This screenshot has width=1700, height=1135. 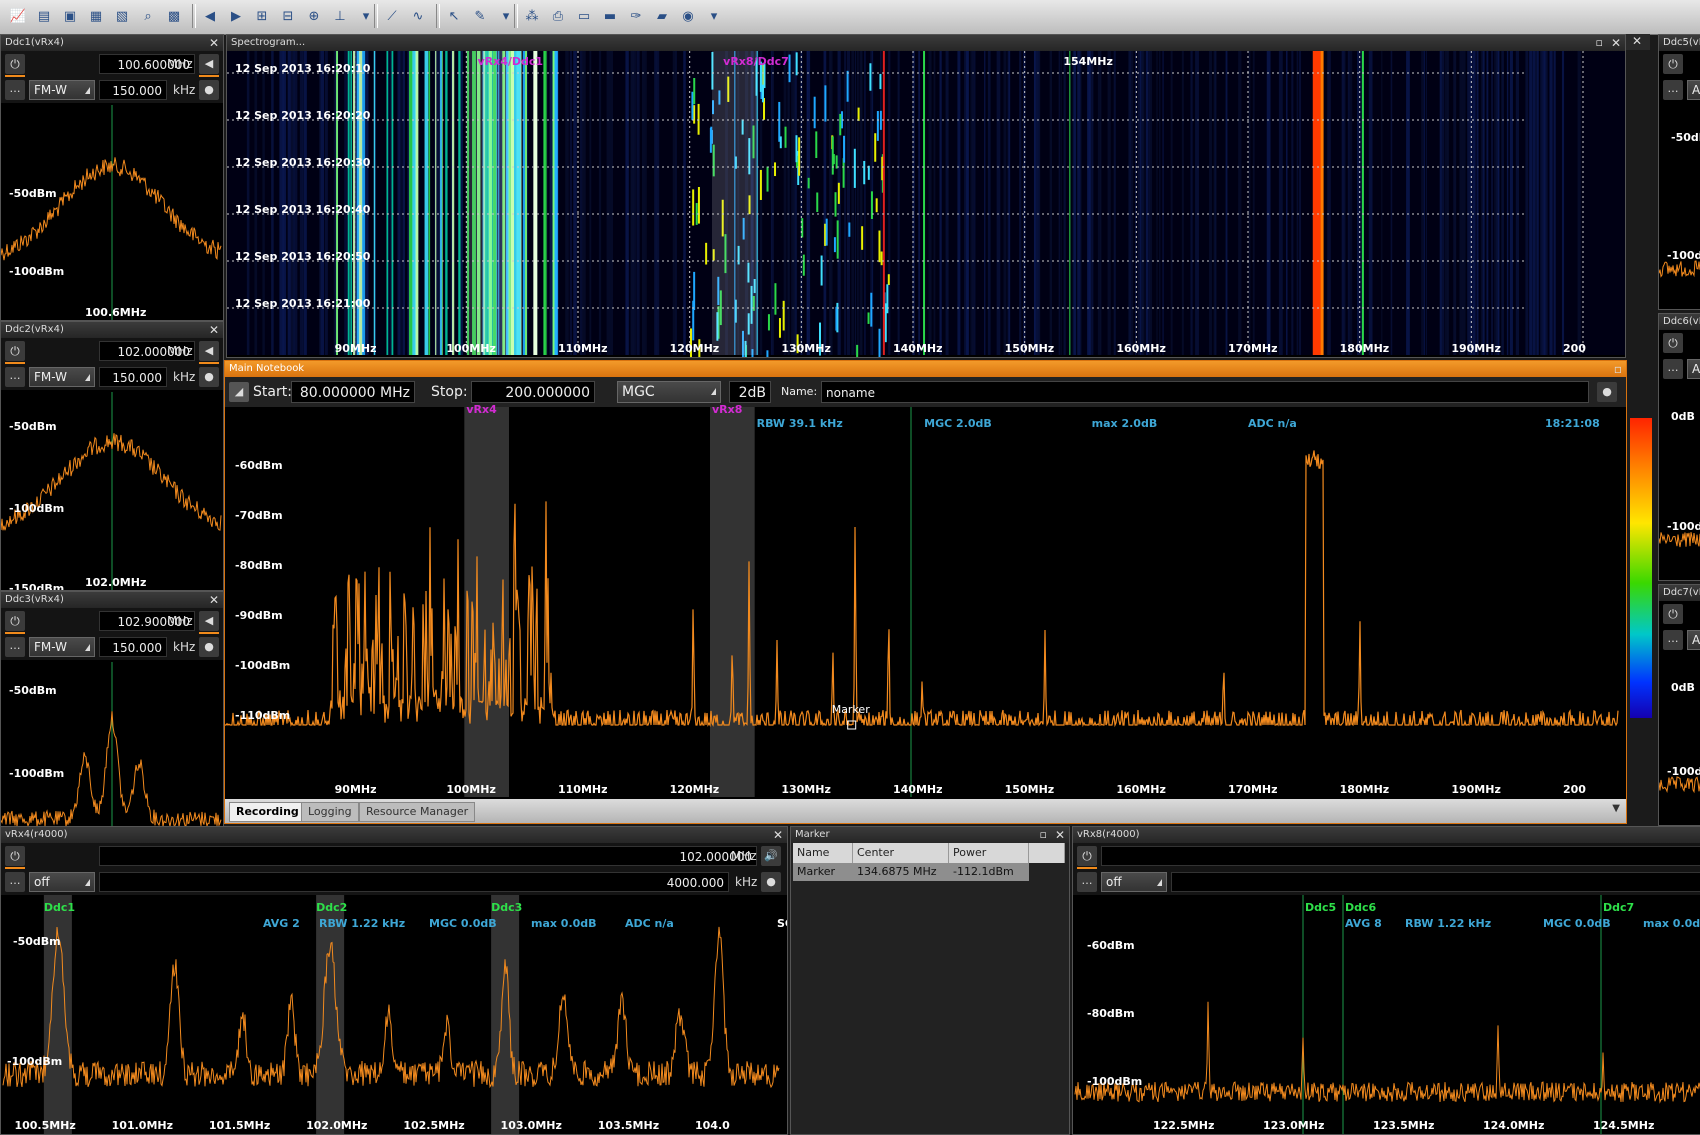 I want to click on ddc-trace, so click(x=111, y=482).